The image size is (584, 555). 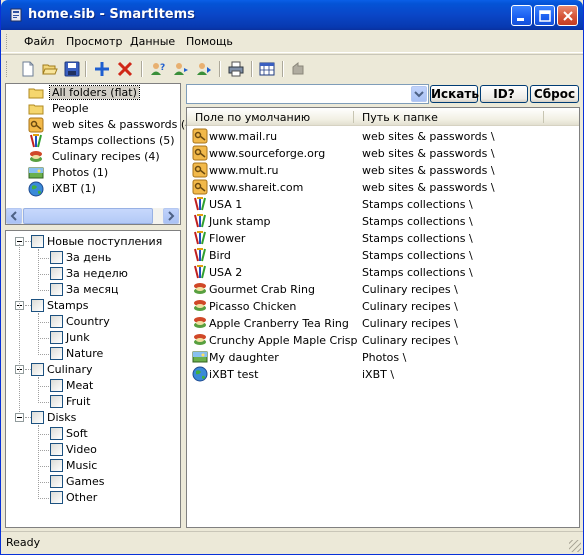 What do you see at coordinates (82, 465) in the screenshot?
I see `tag-label: Music` at bounding box center [82, 465].